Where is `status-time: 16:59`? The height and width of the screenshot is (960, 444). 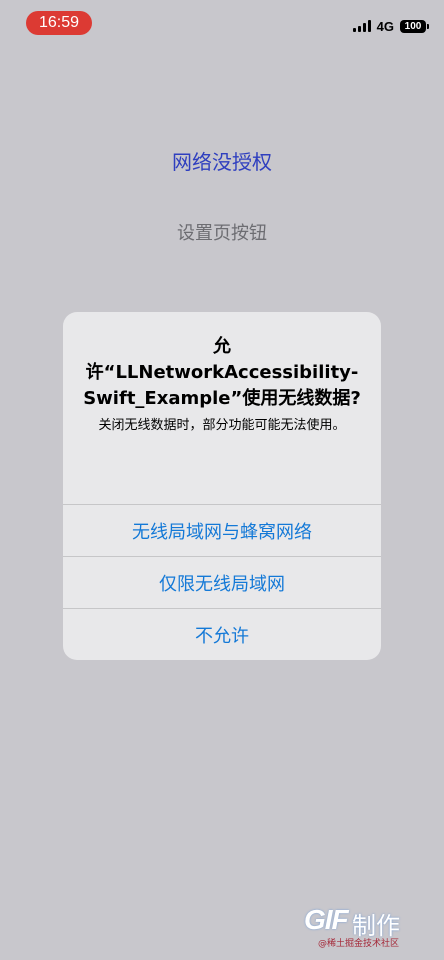 status-time: 16:59 is located at coordinates (59, 23).